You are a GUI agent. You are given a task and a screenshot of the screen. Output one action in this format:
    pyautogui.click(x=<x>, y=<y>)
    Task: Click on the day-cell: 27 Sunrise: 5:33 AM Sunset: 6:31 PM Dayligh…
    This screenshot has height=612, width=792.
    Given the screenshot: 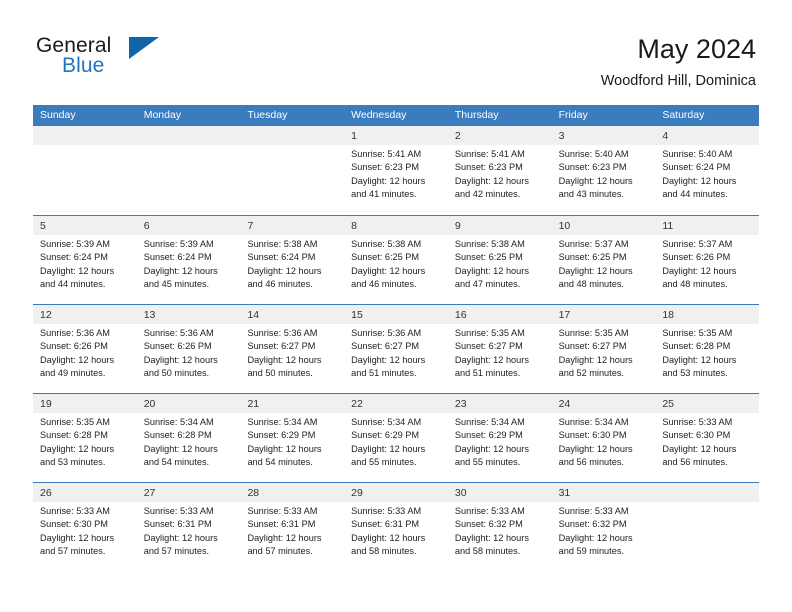 What is the action you would take?
    pyautogui.click(x=188, y=527)
    